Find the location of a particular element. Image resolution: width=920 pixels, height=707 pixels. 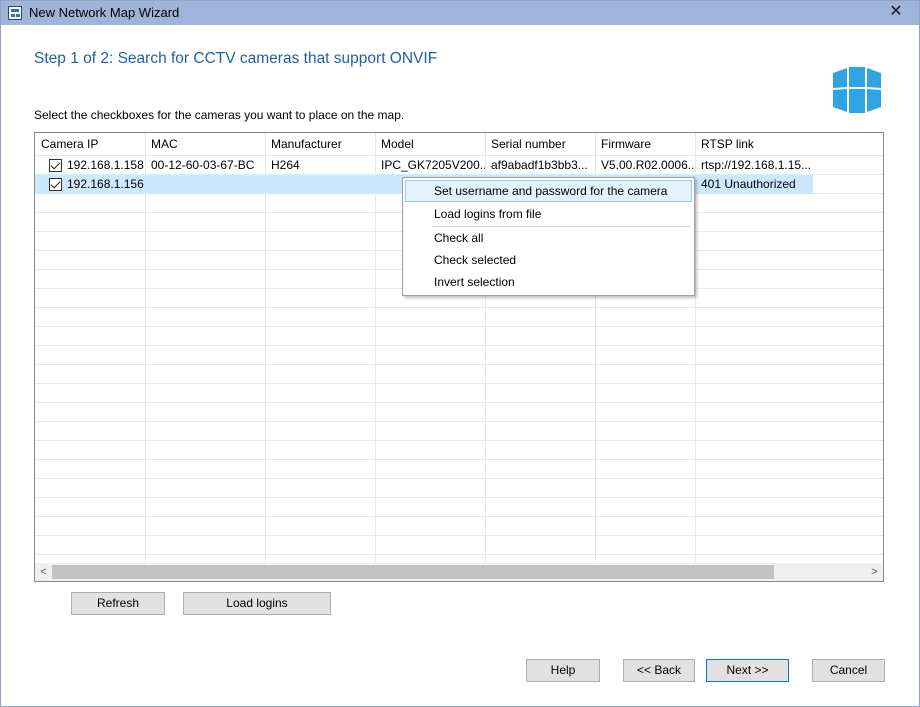

column-header-mac: MAC is located at coordinates (205, 144).